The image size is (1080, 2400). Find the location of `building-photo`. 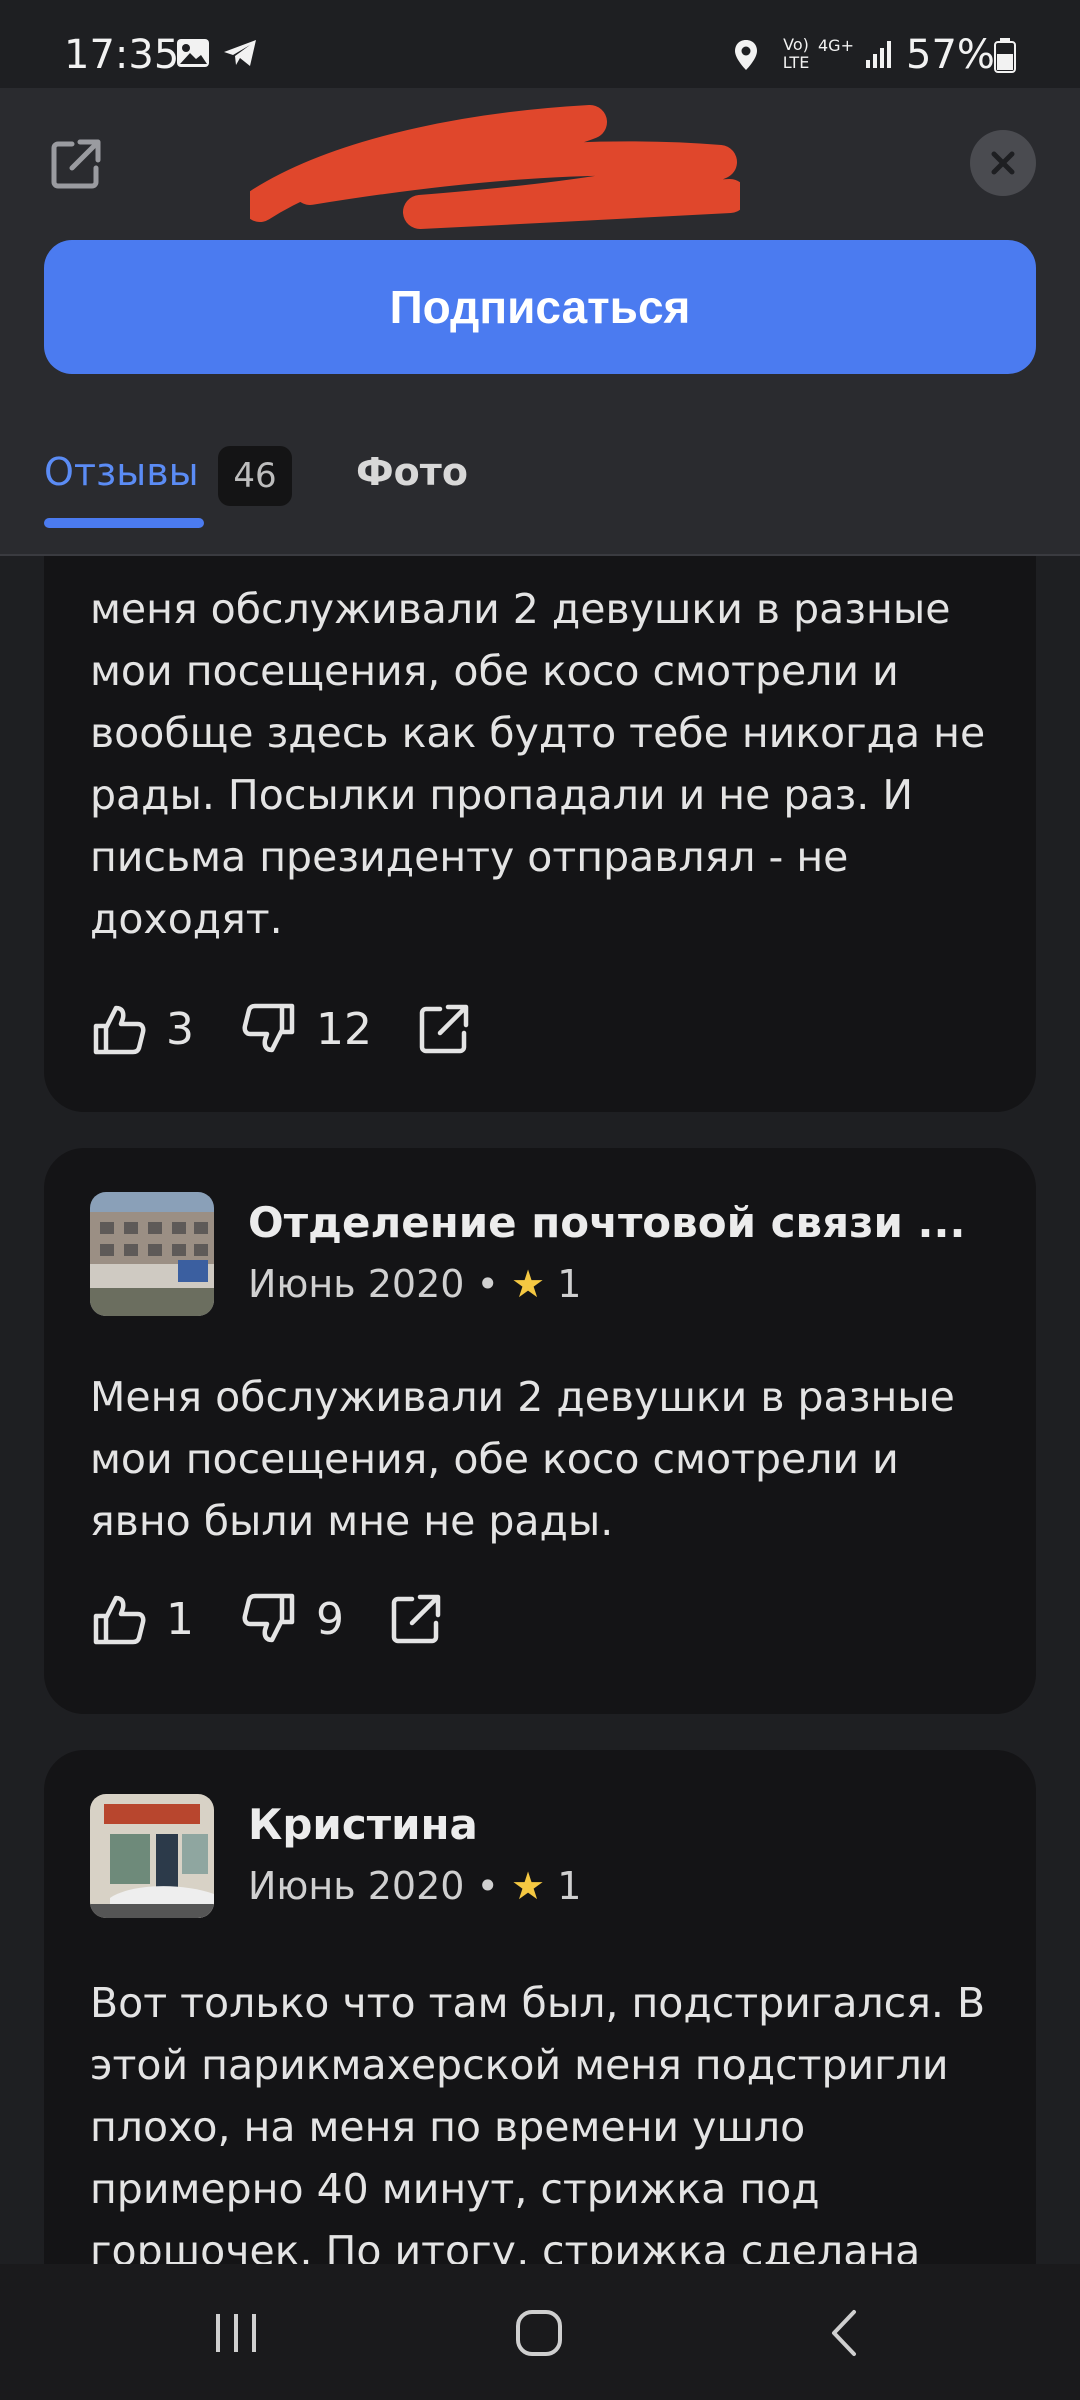

building-photo is located at coordinates (152, 1254).